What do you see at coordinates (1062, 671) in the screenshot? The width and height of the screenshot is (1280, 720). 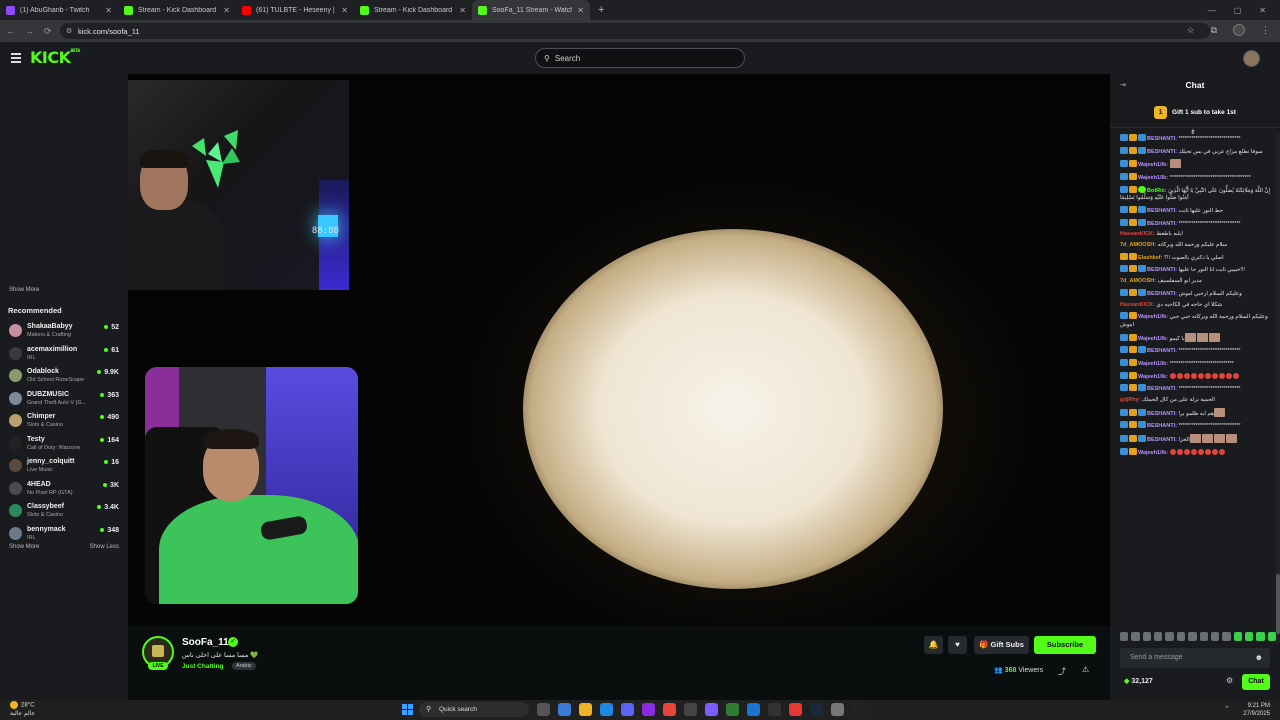 I see `share-icon: ⤴` at bounding box center [1062, 671].